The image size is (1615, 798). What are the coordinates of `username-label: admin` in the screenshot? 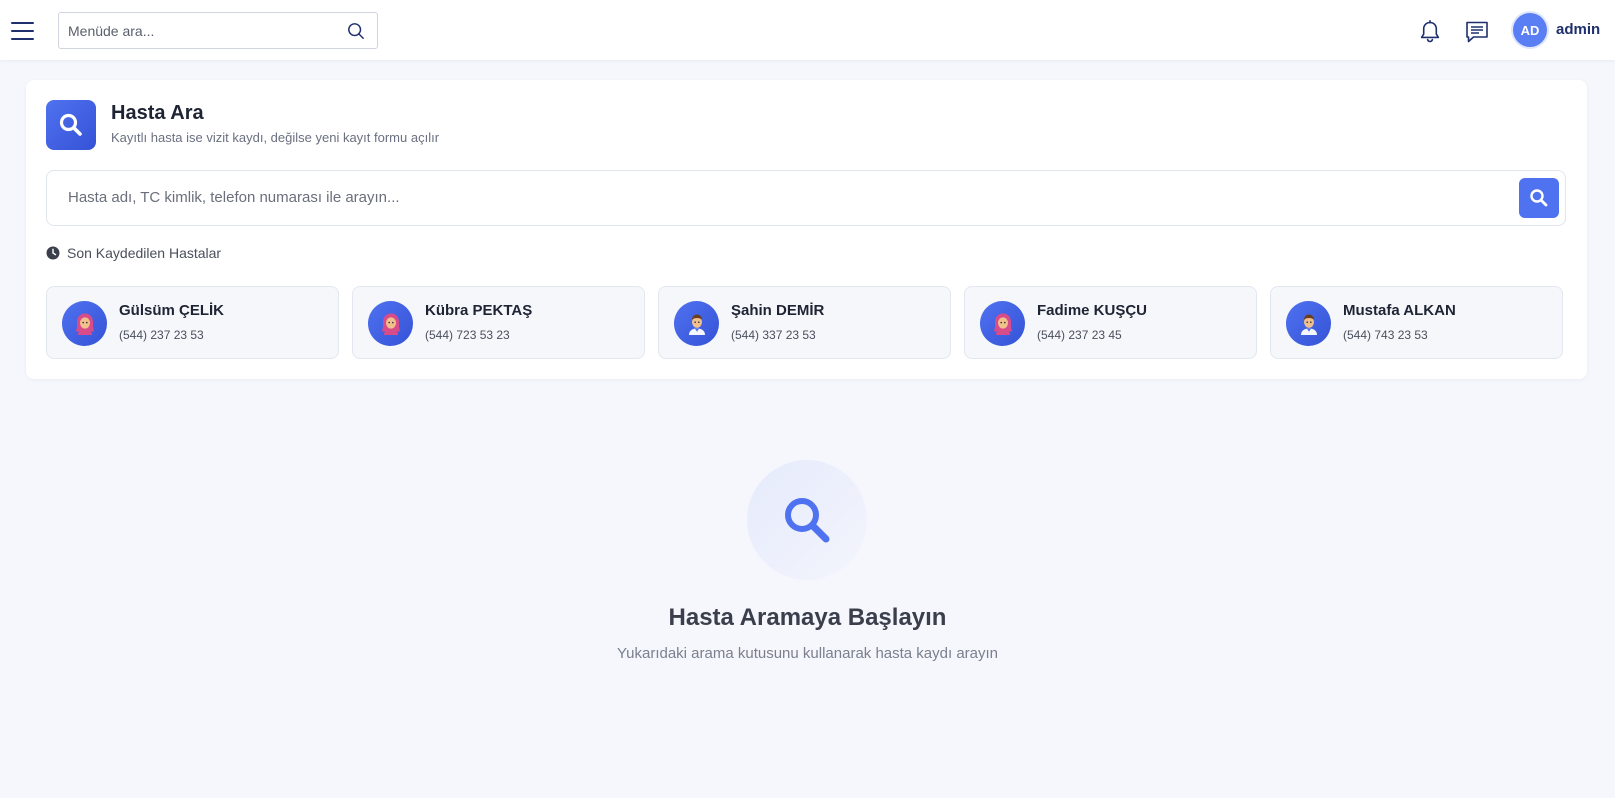 It's located at (1578, 29).